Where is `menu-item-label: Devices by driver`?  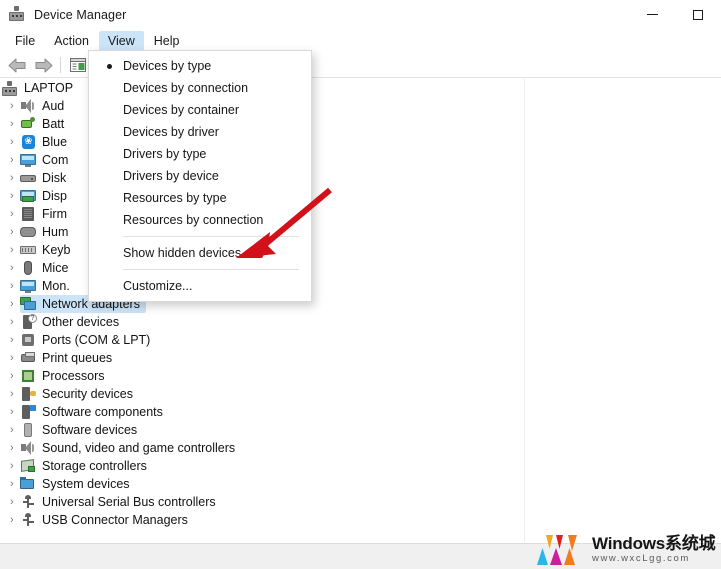 menu-item-label: Devices by driver is located at coordinates (171, 132).